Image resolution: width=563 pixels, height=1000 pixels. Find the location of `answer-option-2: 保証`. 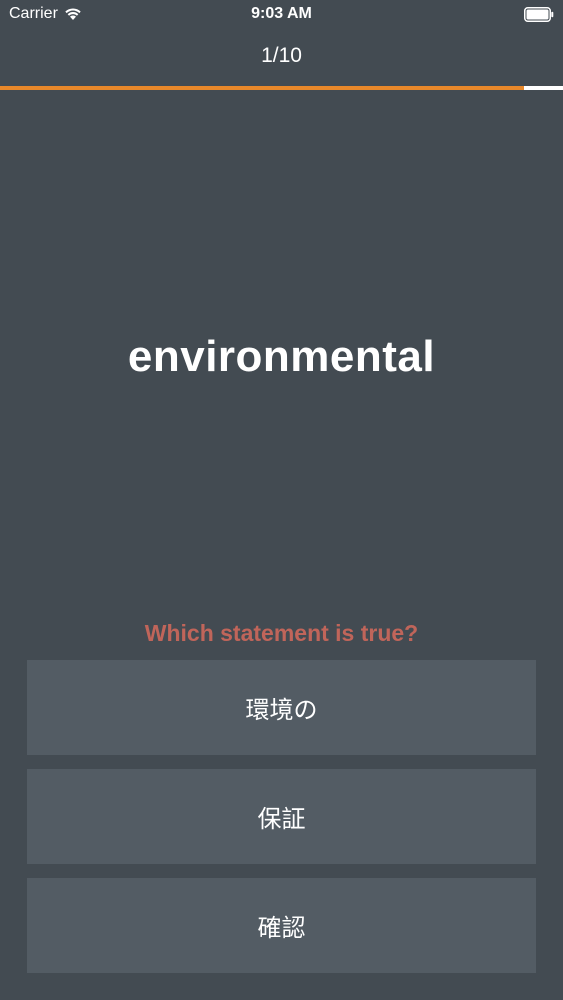

answer-option-2: 保証 is located at coordinates (281, 816).